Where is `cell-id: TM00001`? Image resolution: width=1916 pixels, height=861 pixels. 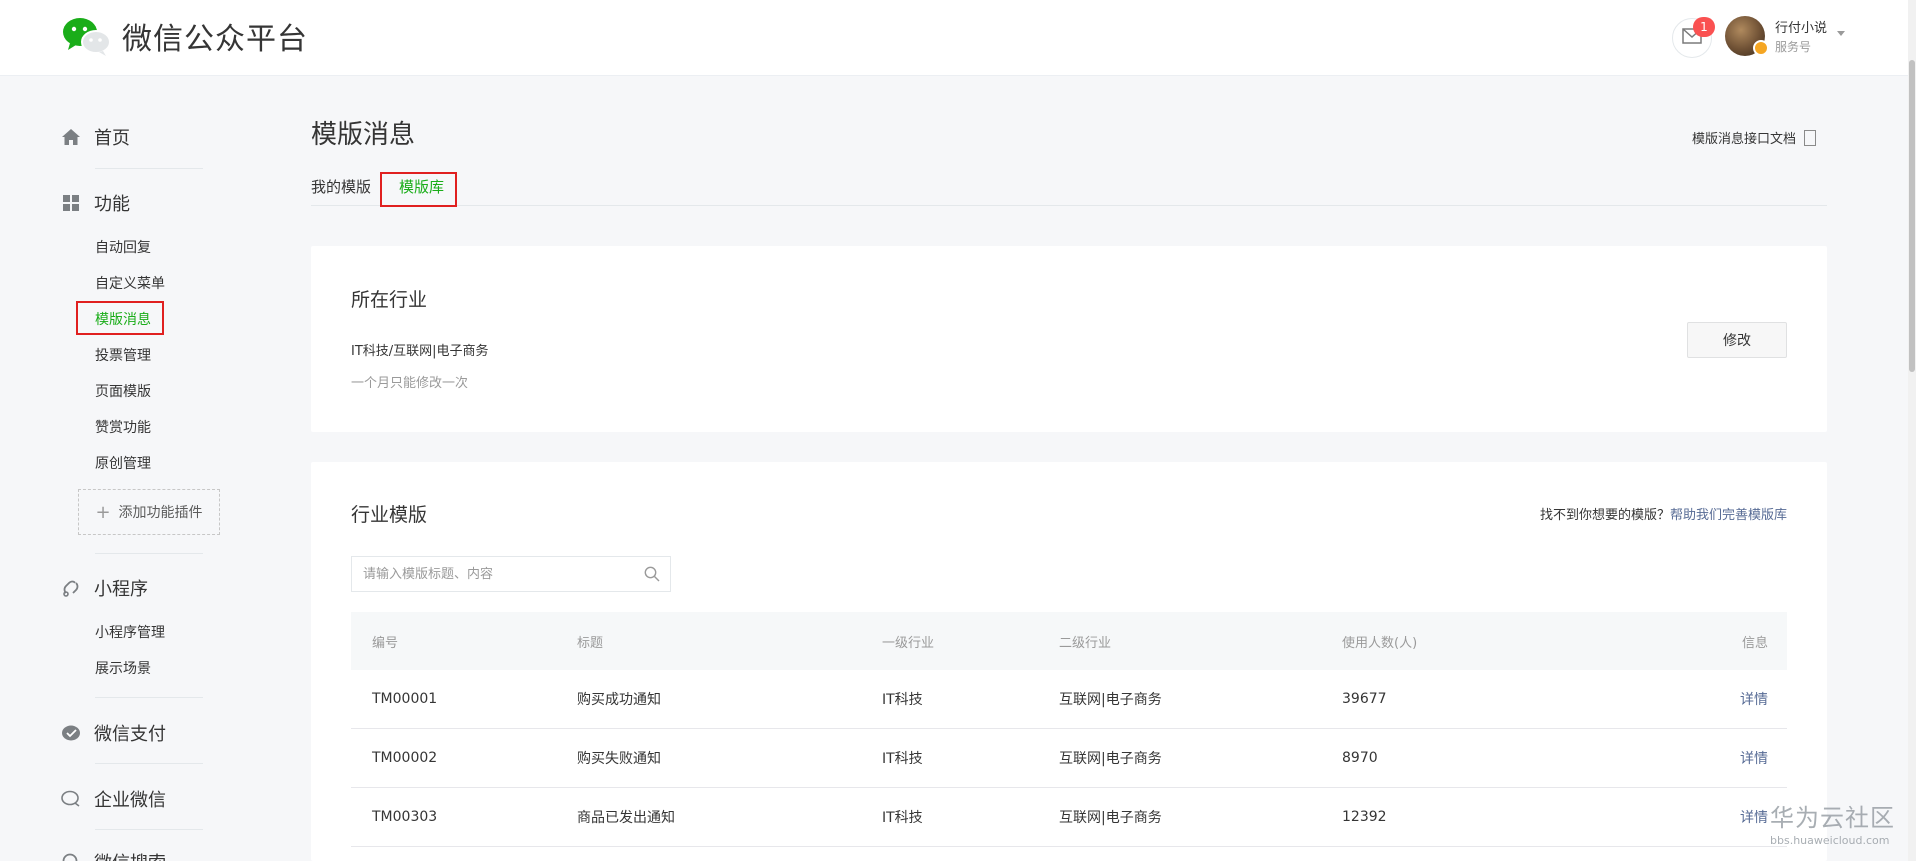 cell-id: TM00001 is located at coordinates (405, 699).